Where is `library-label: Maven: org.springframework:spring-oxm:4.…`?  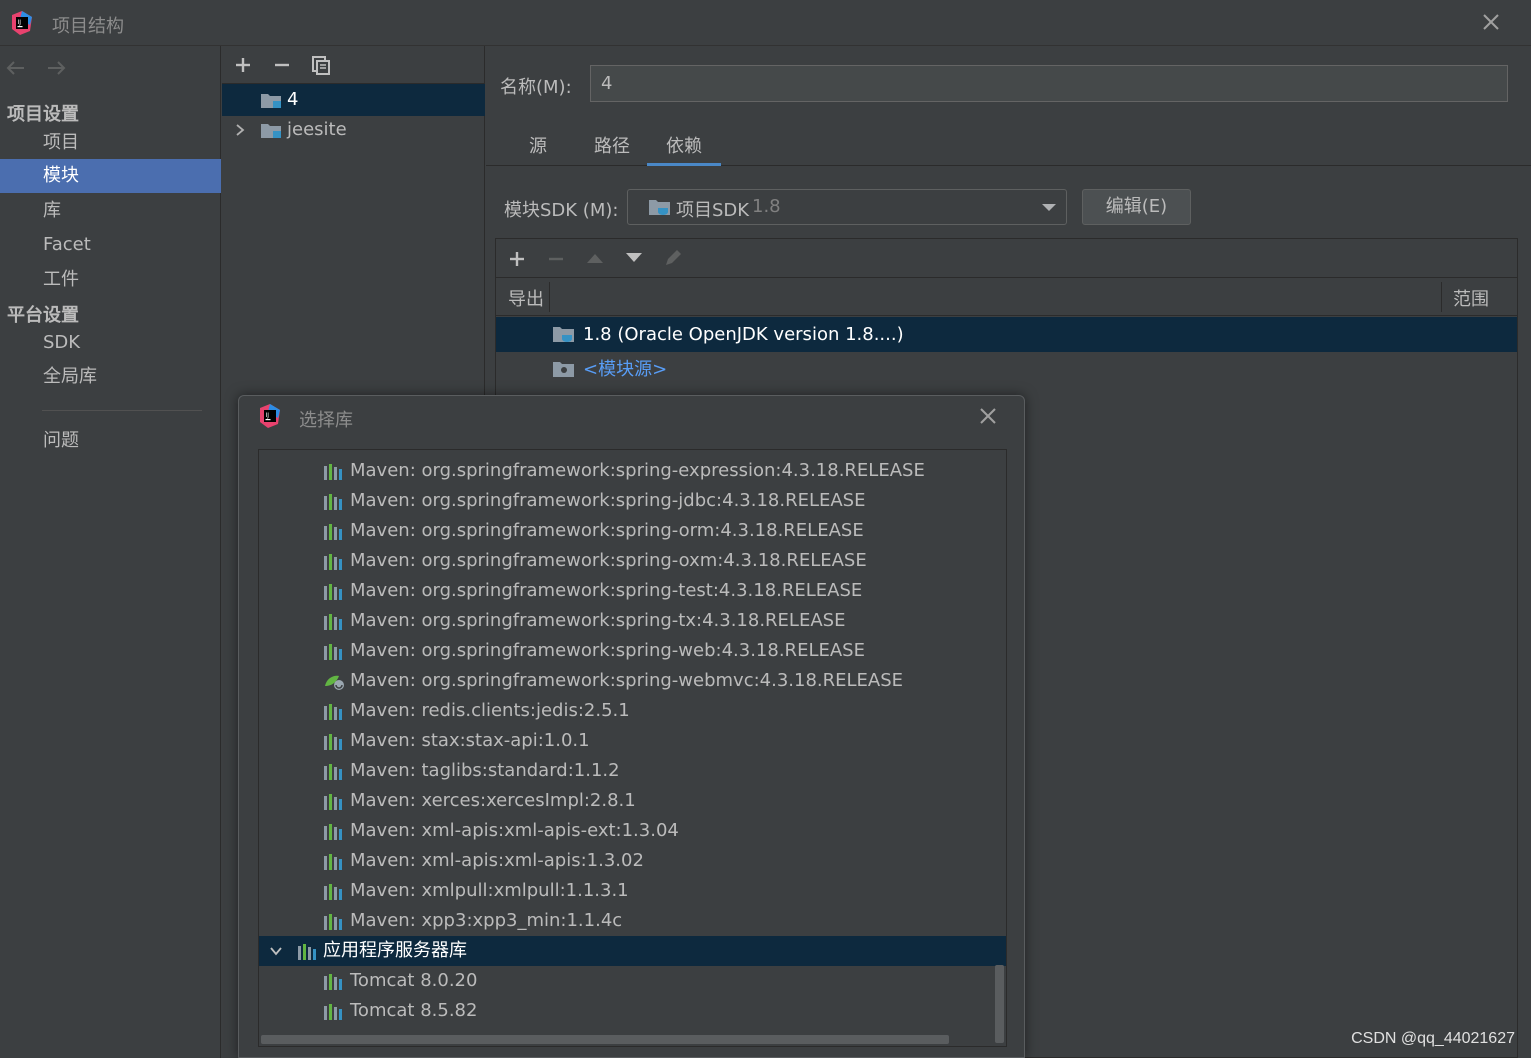 library-label: Maven: org.springframework:spring-oxm:4.… is located at coordinates (608, 560).